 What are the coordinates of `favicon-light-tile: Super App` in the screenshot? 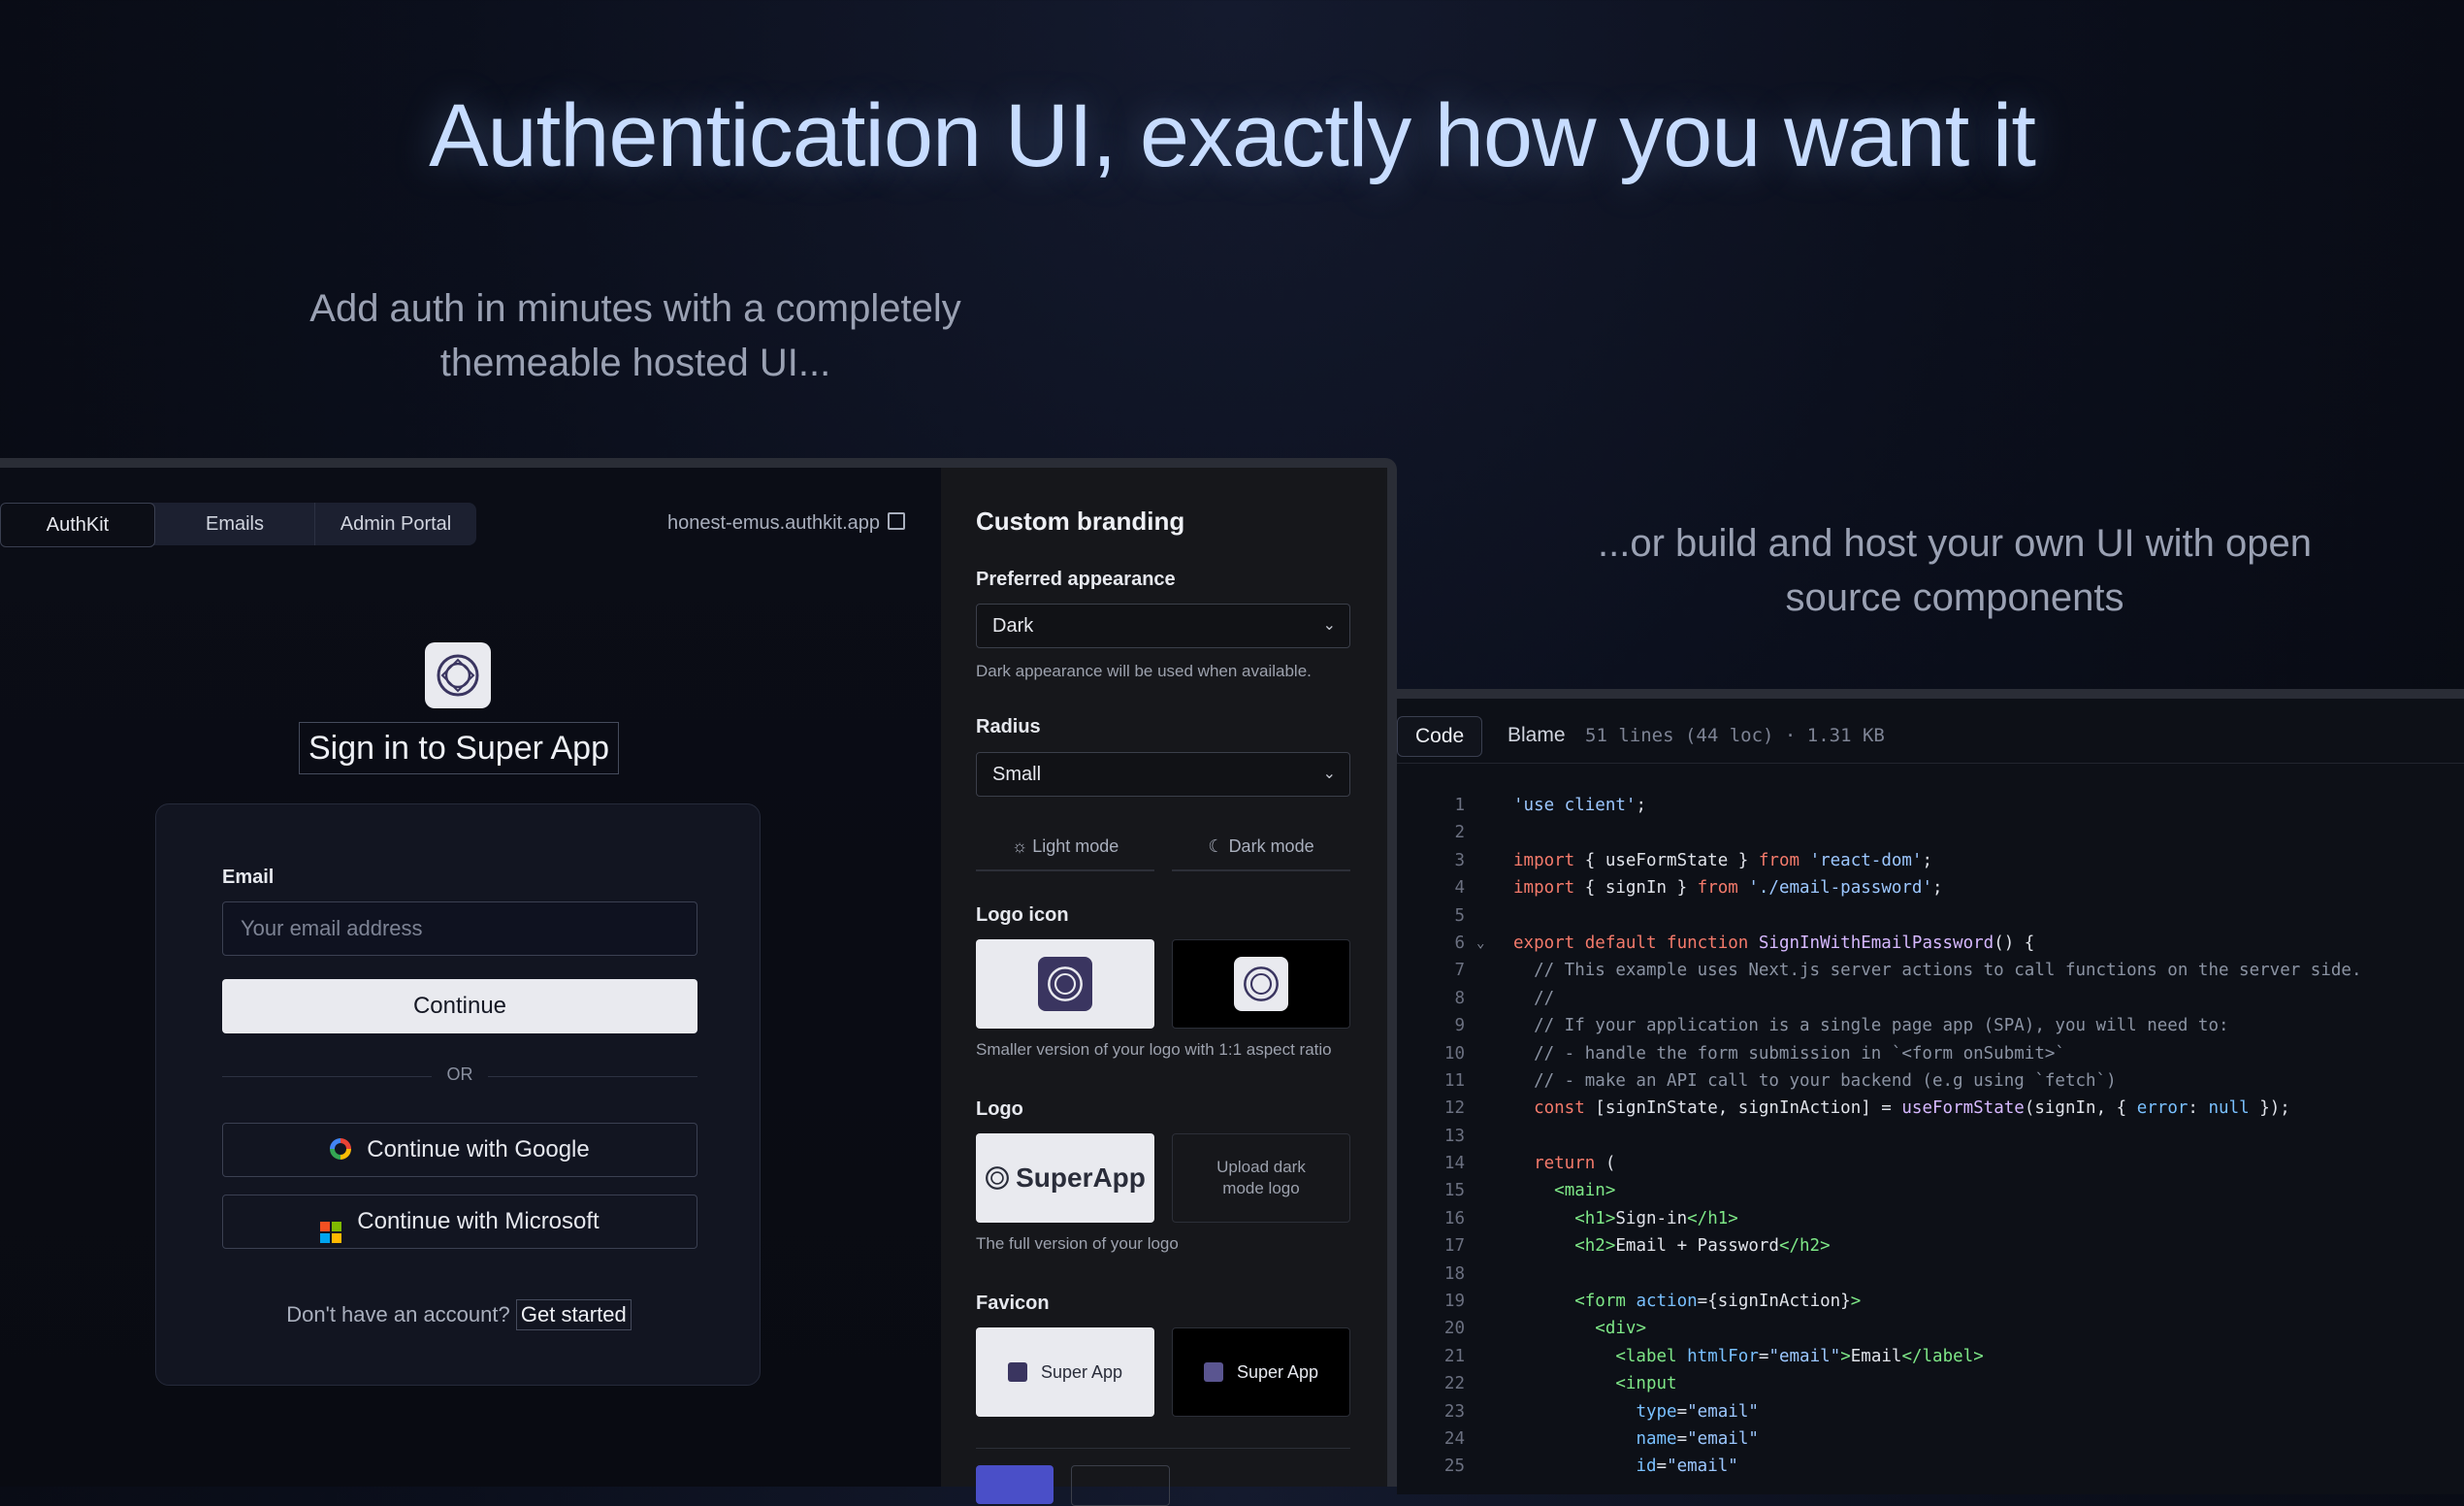 It's located at (1065, 1372).